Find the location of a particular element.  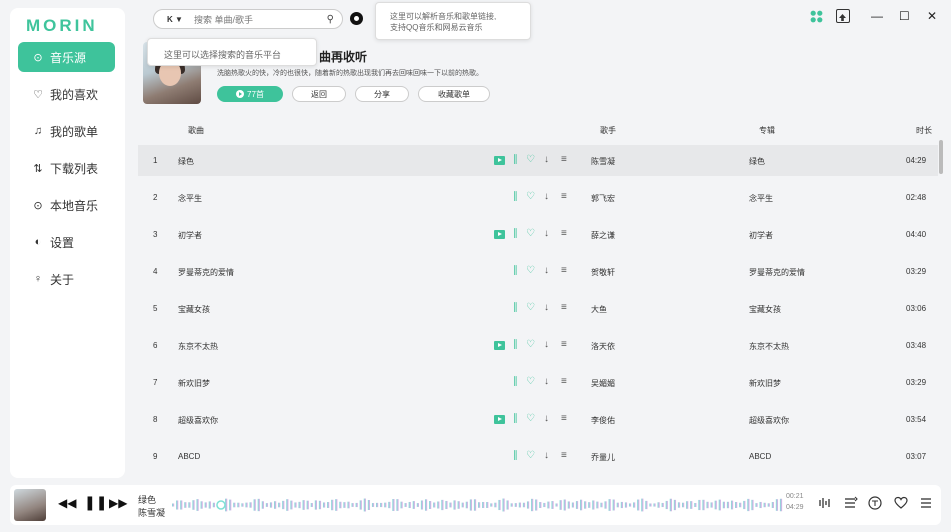

song-title: ABCD is located at coordinates (189, 456).